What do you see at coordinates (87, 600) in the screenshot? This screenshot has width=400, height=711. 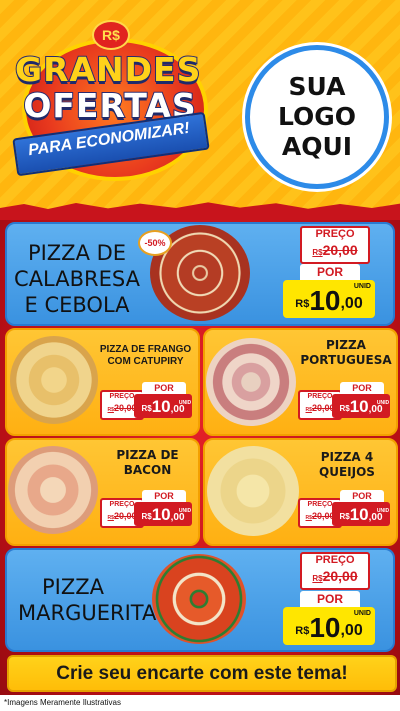 I see `product-name: PIZZA MARGUERITA` at bounding box center [87, 600].